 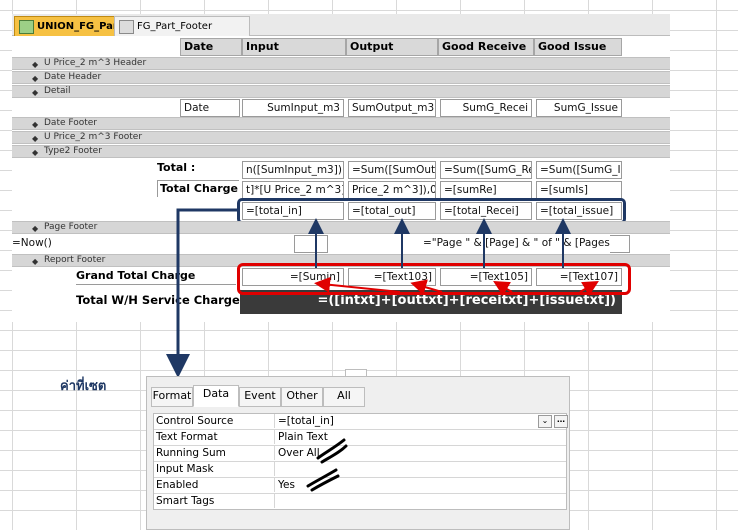 What do you see at coordinates (327, 465) in the screenshot?
I see `handwritten-check-marks` at bounding box center [327, 465].